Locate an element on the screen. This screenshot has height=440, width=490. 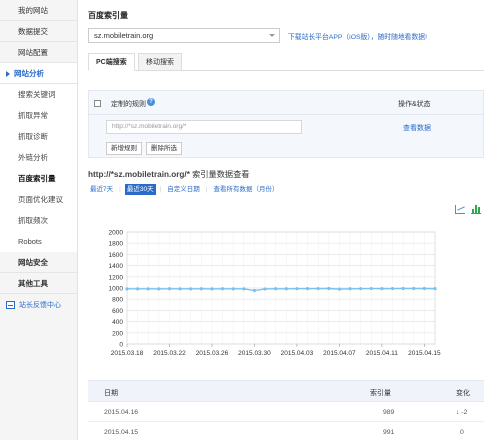
sidebar-item: 其他工具 is located at coordinates (38, 283).